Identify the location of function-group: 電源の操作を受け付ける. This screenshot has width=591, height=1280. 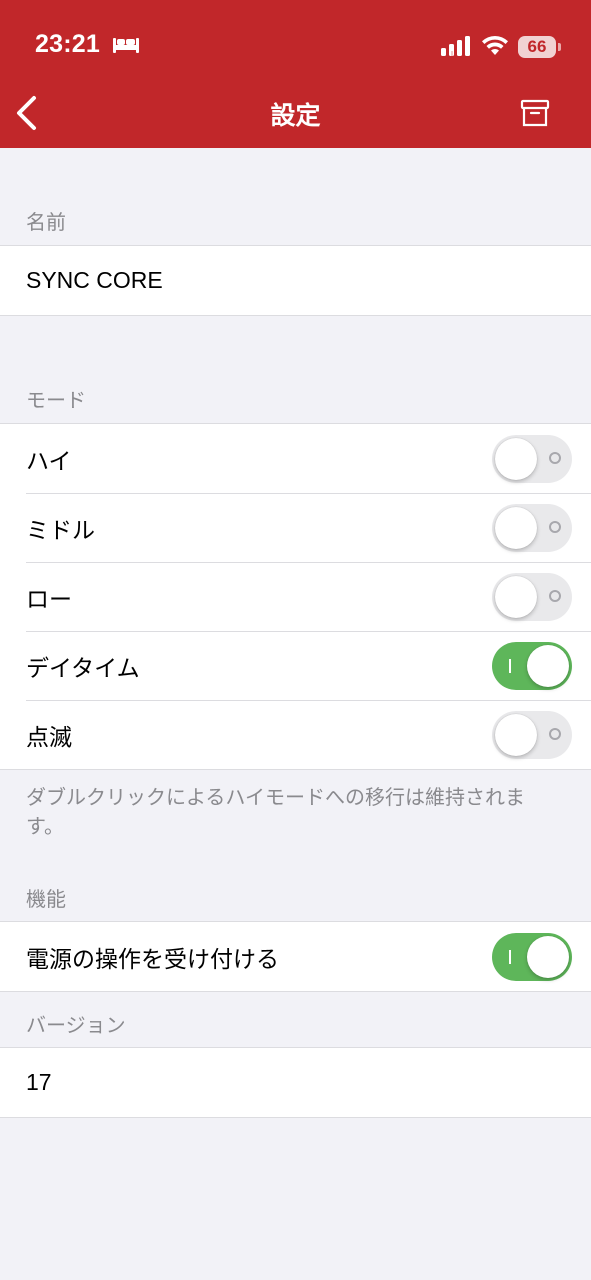
(295, 956).